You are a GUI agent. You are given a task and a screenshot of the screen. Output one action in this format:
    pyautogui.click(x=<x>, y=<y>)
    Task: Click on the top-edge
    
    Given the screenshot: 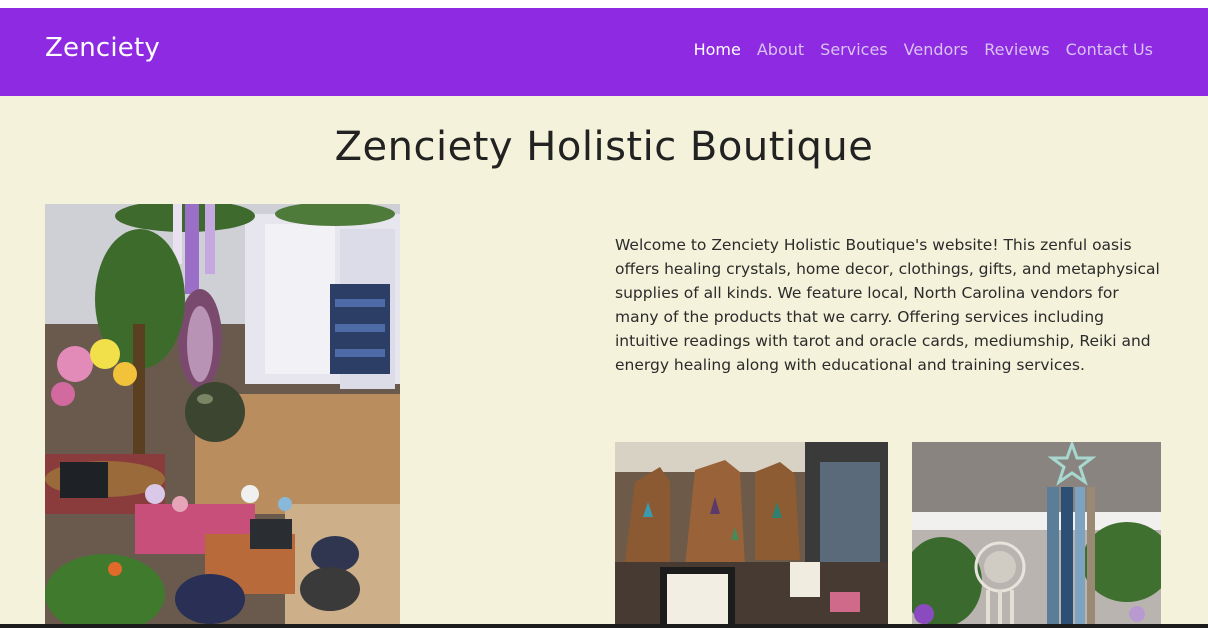 What is the action you would take?
    pyautogui.click(x=604, y=4)
    